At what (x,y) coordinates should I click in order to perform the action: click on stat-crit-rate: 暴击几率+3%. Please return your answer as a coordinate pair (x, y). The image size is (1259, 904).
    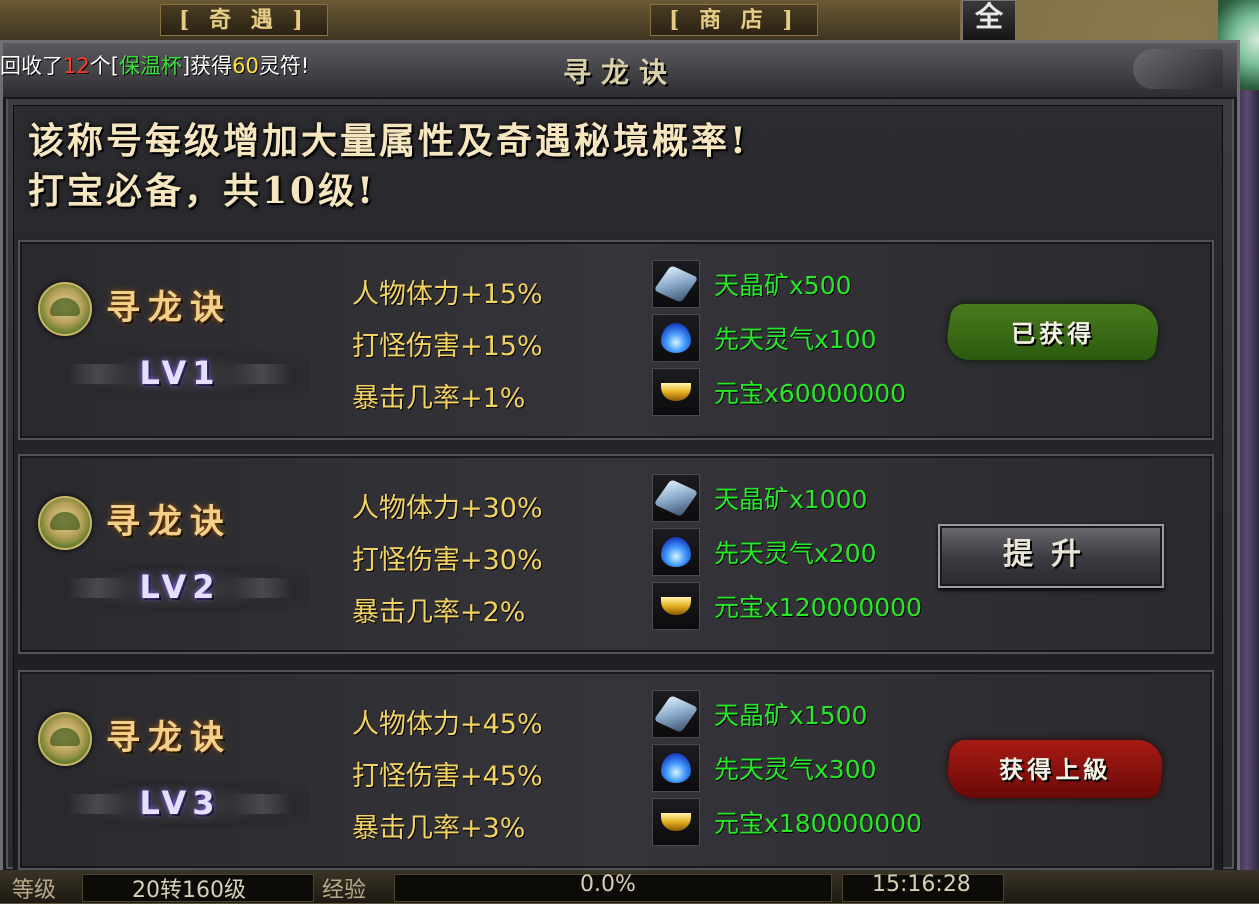
    Looking at the image, I should click on (439, 828).